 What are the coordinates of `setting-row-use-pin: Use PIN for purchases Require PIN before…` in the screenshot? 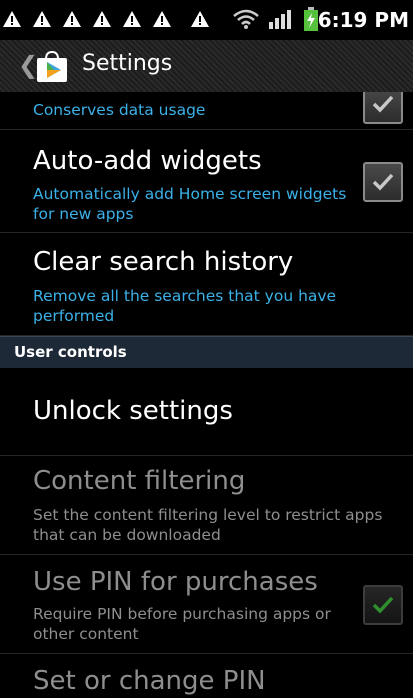 It's located at (206, 604).